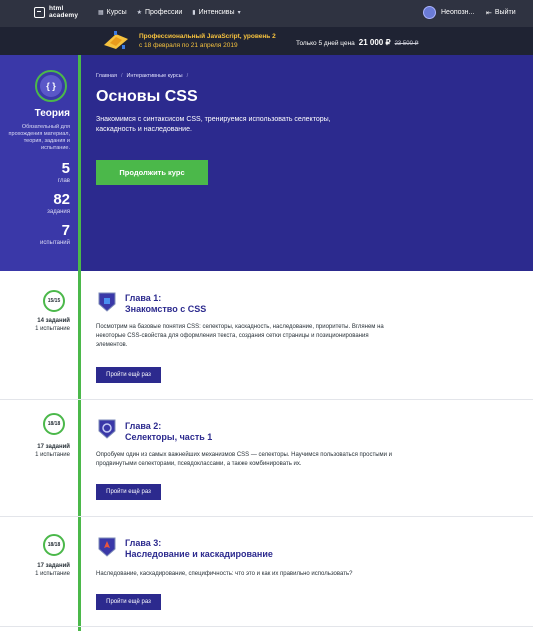 This screenshot has height=631, width=533. What do you see at coordinates (152, 172) in the screenshot?
I see `continue-course-button: Продолжить курс` at bounding box center [152, 172].